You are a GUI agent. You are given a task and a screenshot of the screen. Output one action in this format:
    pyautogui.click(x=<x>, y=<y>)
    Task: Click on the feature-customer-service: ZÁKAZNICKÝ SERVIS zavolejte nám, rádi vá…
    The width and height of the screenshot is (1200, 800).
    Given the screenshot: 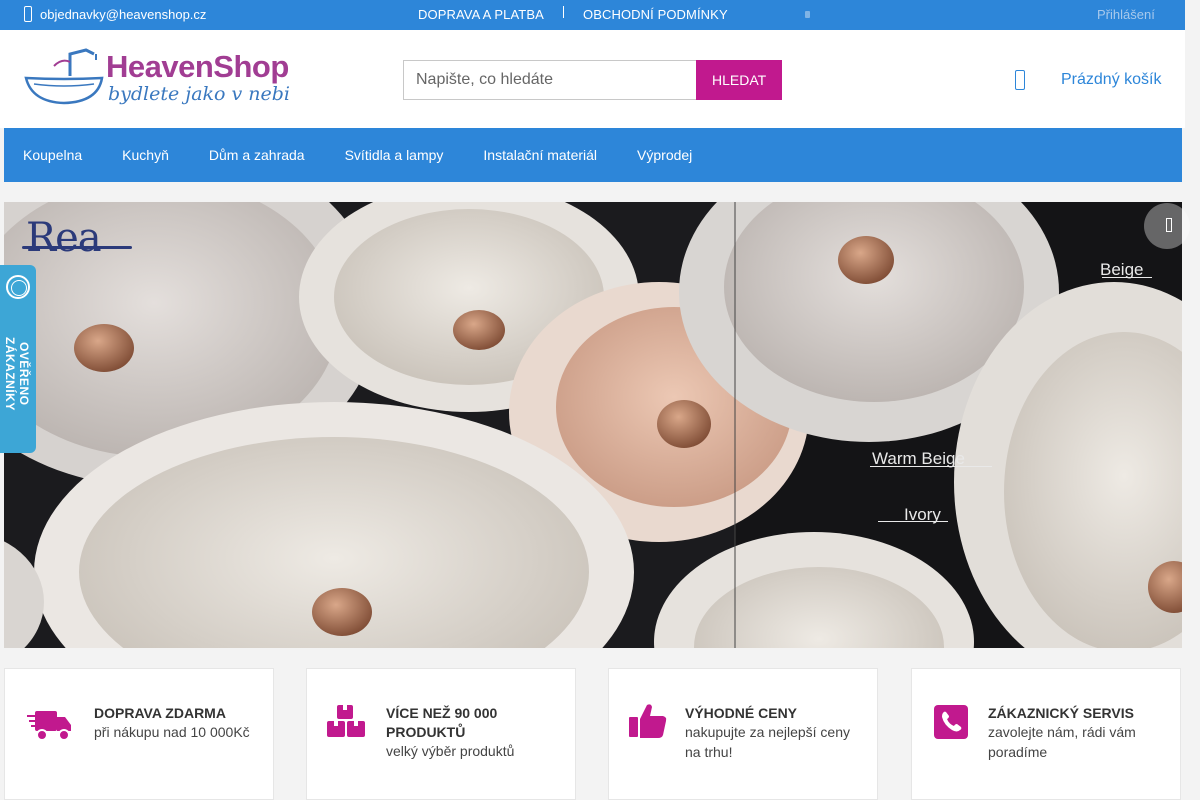 What is the action you would take?
    pyautogui.click(x=1046, y=734)
    